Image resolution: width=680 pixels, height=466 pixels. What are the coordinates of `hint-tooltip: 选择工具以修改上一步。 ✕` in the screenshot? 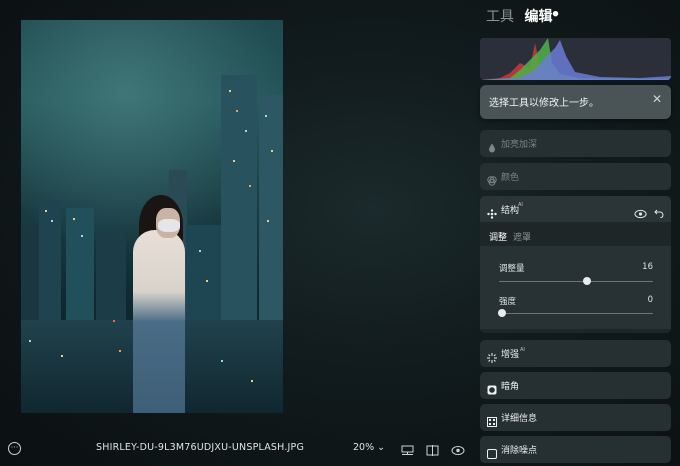 It's located at (575, 102).